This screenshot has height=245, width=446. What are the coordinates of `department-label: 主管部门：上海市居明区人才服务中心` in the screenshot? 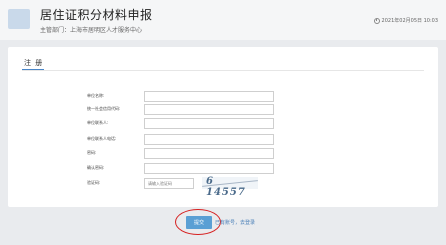 It's located at (91, 30).